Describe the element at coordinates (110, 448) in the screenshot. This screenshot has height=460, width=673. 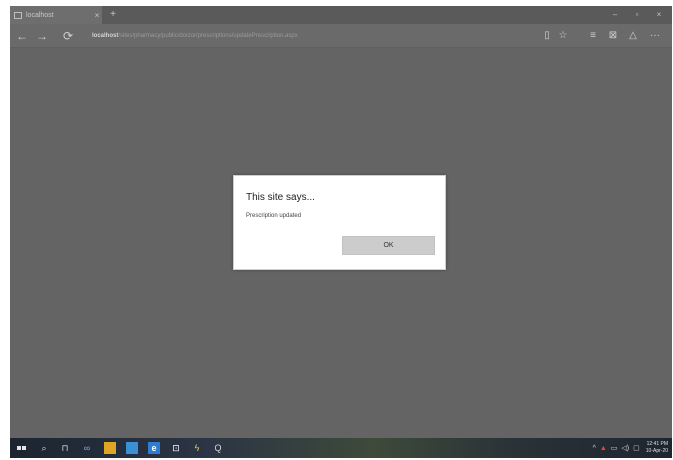
I see `sublime-app-icon` at that location.